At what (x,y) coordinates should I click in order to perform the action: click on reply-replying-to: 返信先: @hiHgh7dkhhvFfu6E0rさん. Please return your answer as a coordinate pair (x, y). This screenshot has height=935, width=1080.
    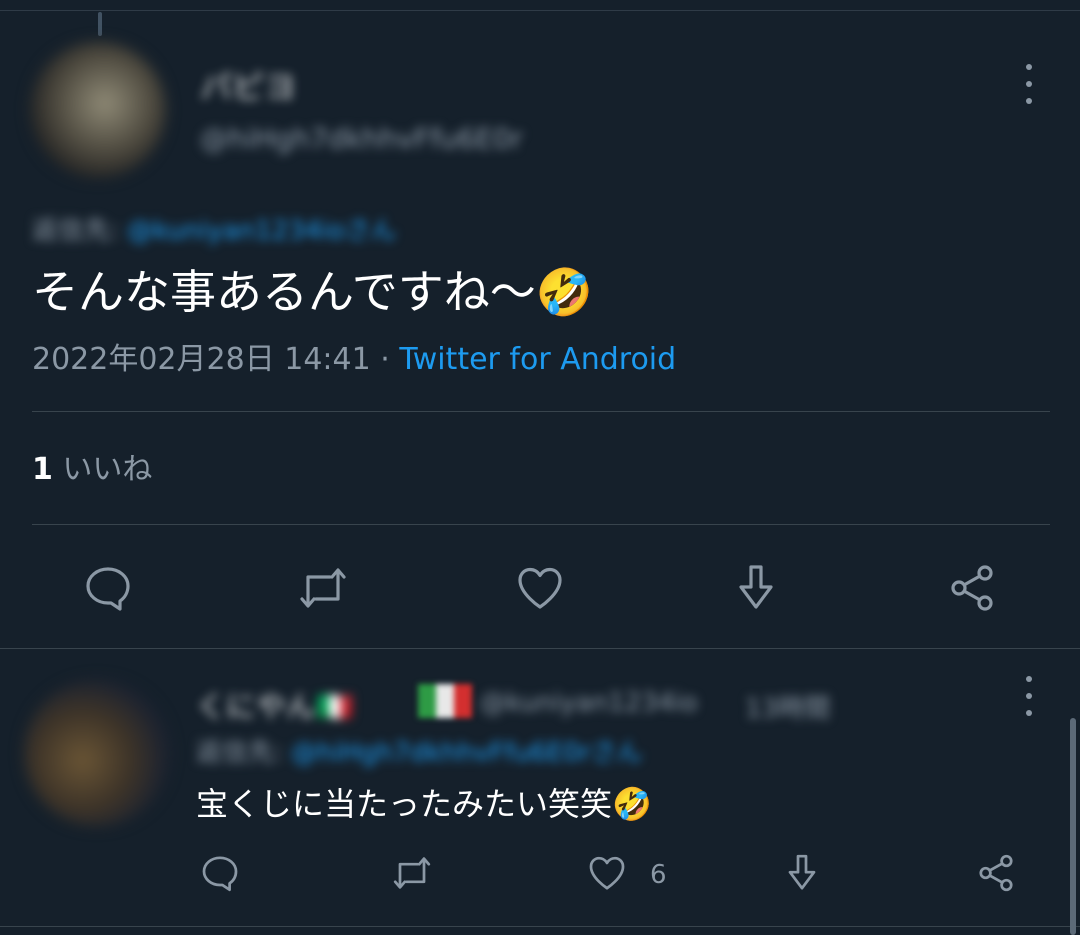
    Looking at the image, I should click on (419, 750).